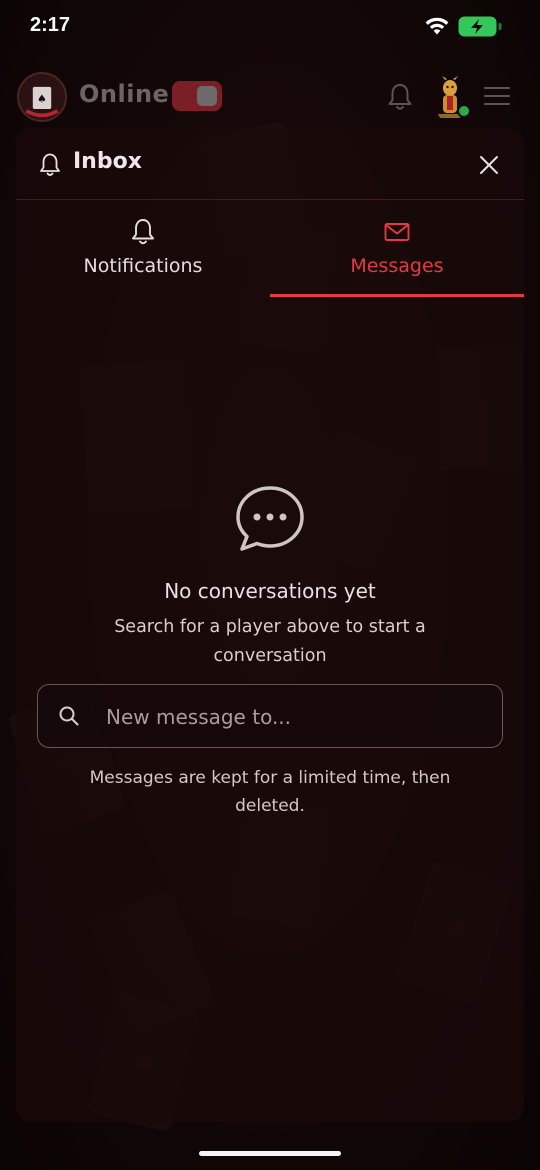 This screenshot has height=1170, width=540. What do you see at coordinates (397, 249) in the screenshot?
I see `tab-messages: Messages` at bounding box center [397, 249].